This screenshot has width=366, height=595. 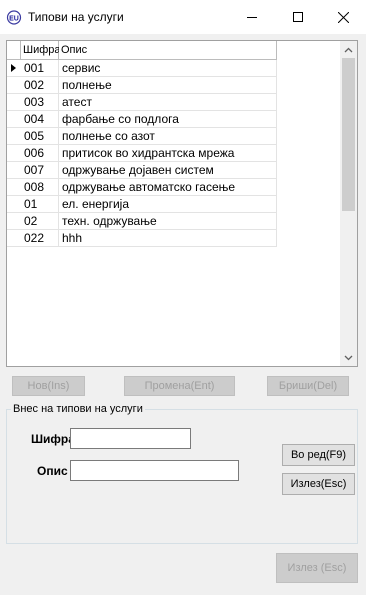 I want to click on svg-text: EU, so click(x=14, y=19).